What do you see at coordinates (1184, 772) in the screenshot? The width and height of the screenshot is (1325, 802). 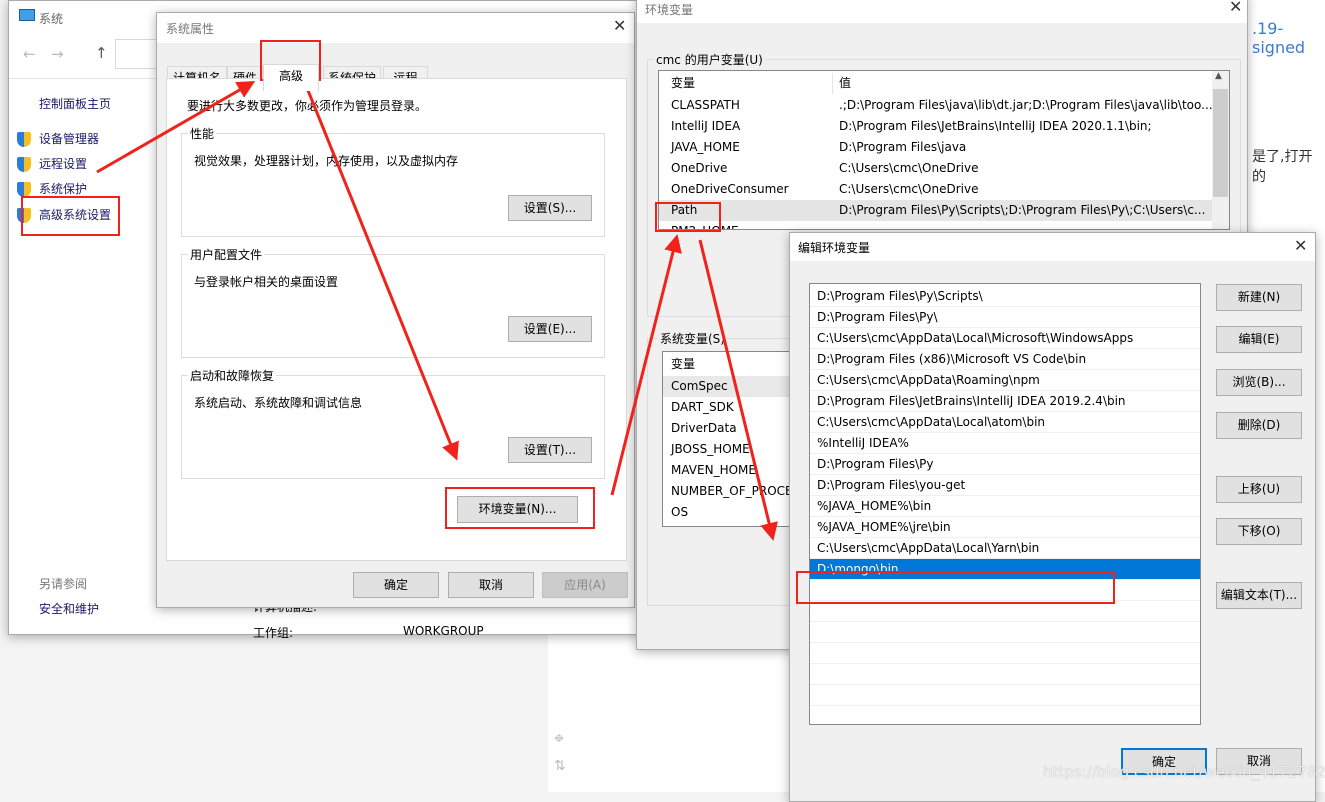 I see `watermark: https://blog.csdn.net/weixin_41727824` at bounding box center [1184, 772].